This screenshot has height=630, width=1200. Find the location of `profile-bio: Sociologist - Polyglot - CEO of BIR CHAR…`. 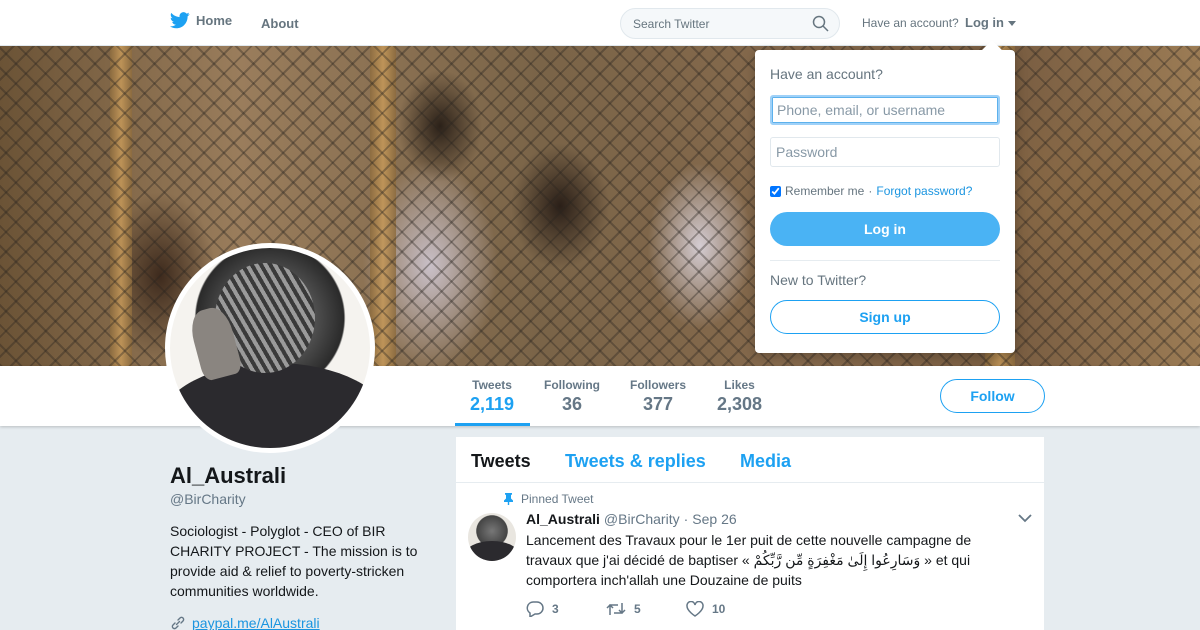

profile-bio: Sociologist - Polyglot - CEO of BIR CHAR… is located at coordinates (294, 561).